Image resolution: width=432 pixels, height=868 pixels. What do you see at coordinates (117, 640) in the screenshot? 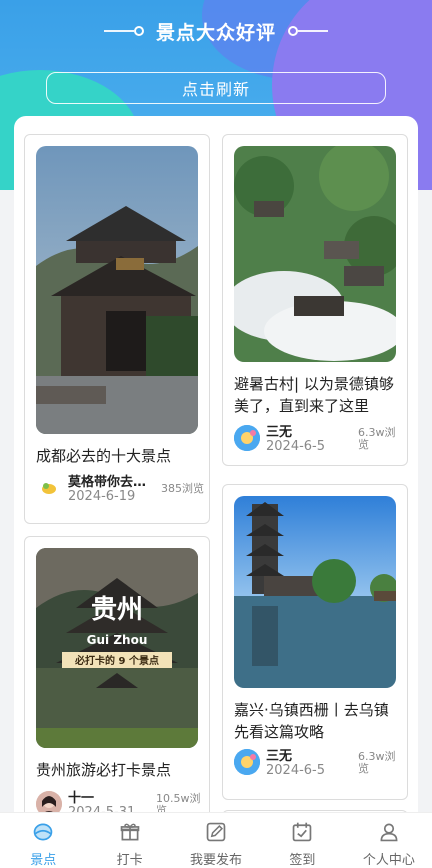
I see `image-overlay-subtitle: Gui Zhou` at bounding box center [117, 640].